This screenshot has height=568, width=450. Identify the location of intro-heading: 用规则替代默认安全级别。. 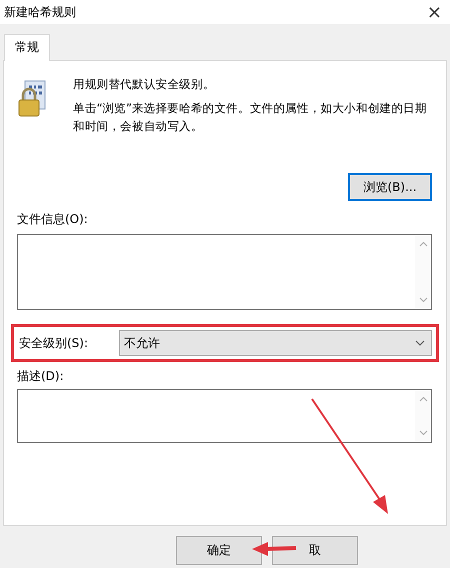
(144, 84).